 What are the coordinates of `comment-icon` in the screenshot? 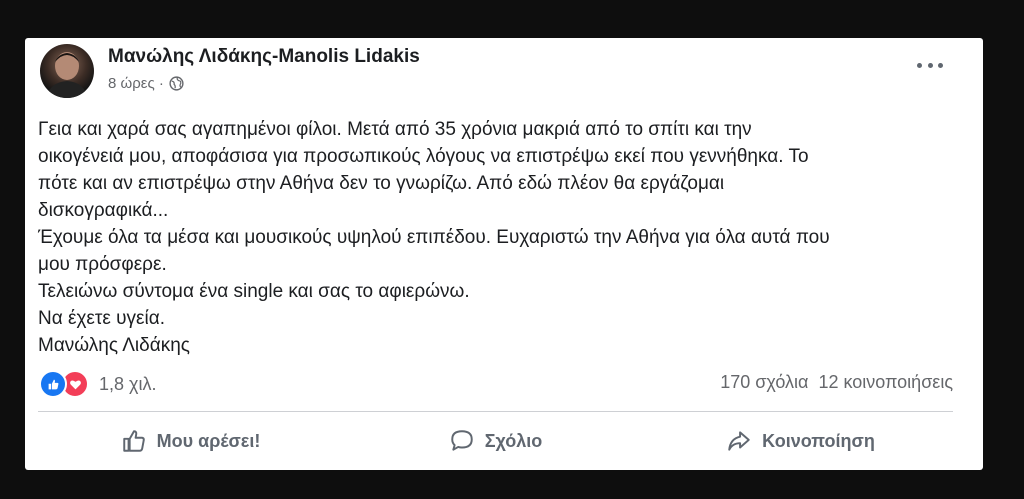 It's located at (462, 440).